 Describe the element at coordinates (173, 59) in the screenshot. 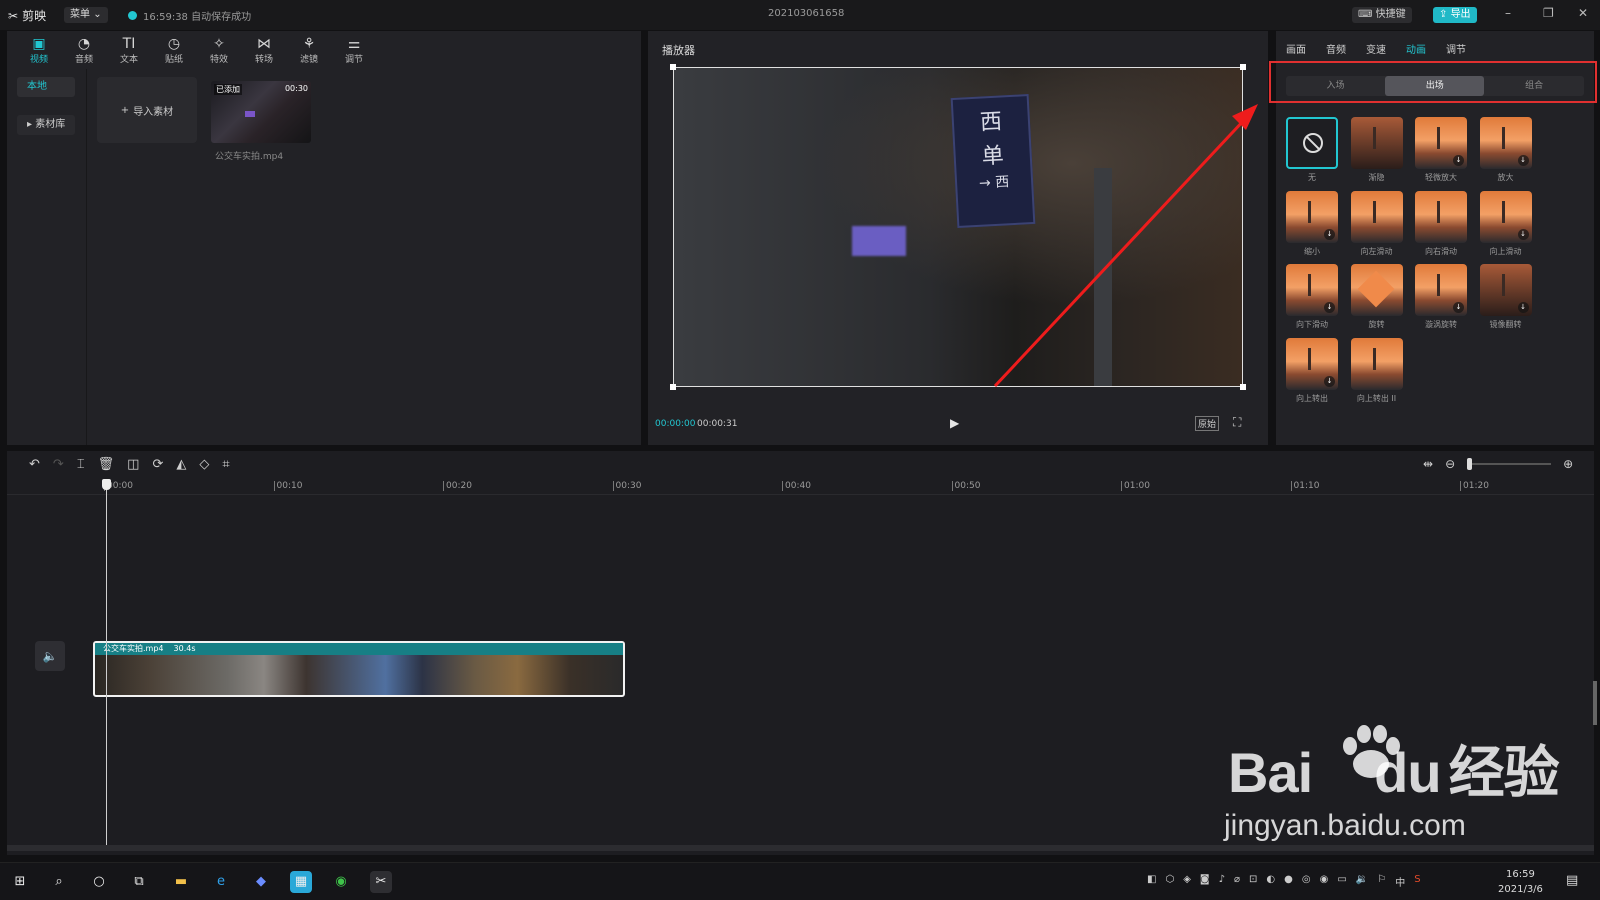

I see `tab-label: 贴纸` at that location.